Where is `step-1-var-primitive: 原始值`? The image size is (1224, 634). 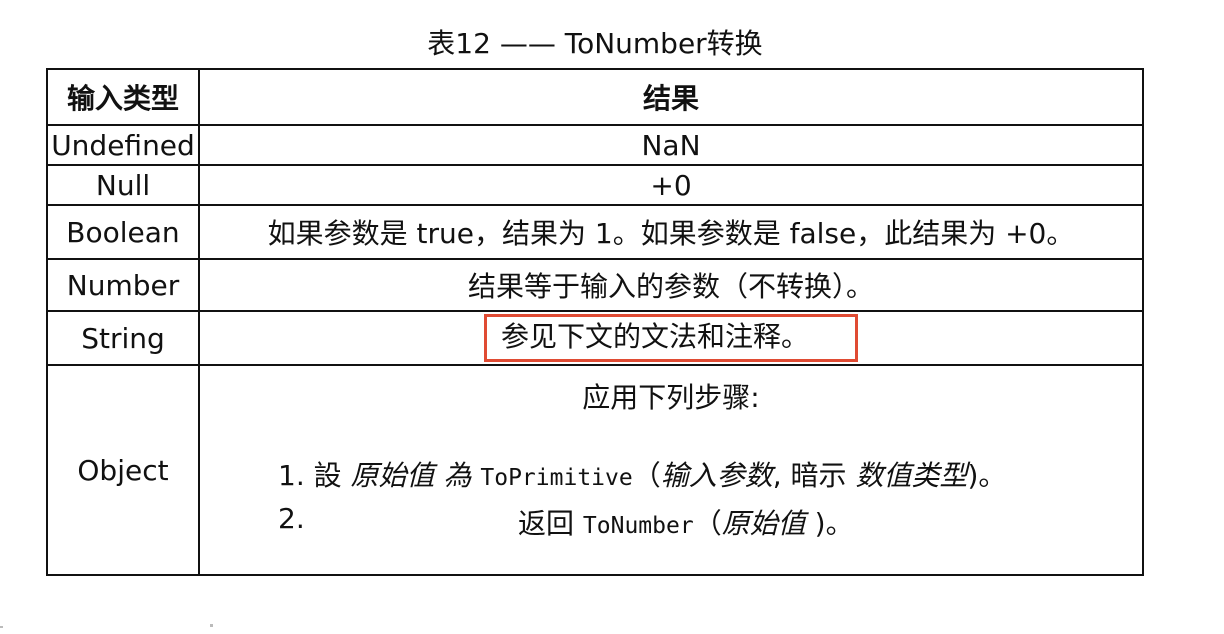
step-1-var-primitive: 原始值 is located at coordinates (392, 475).